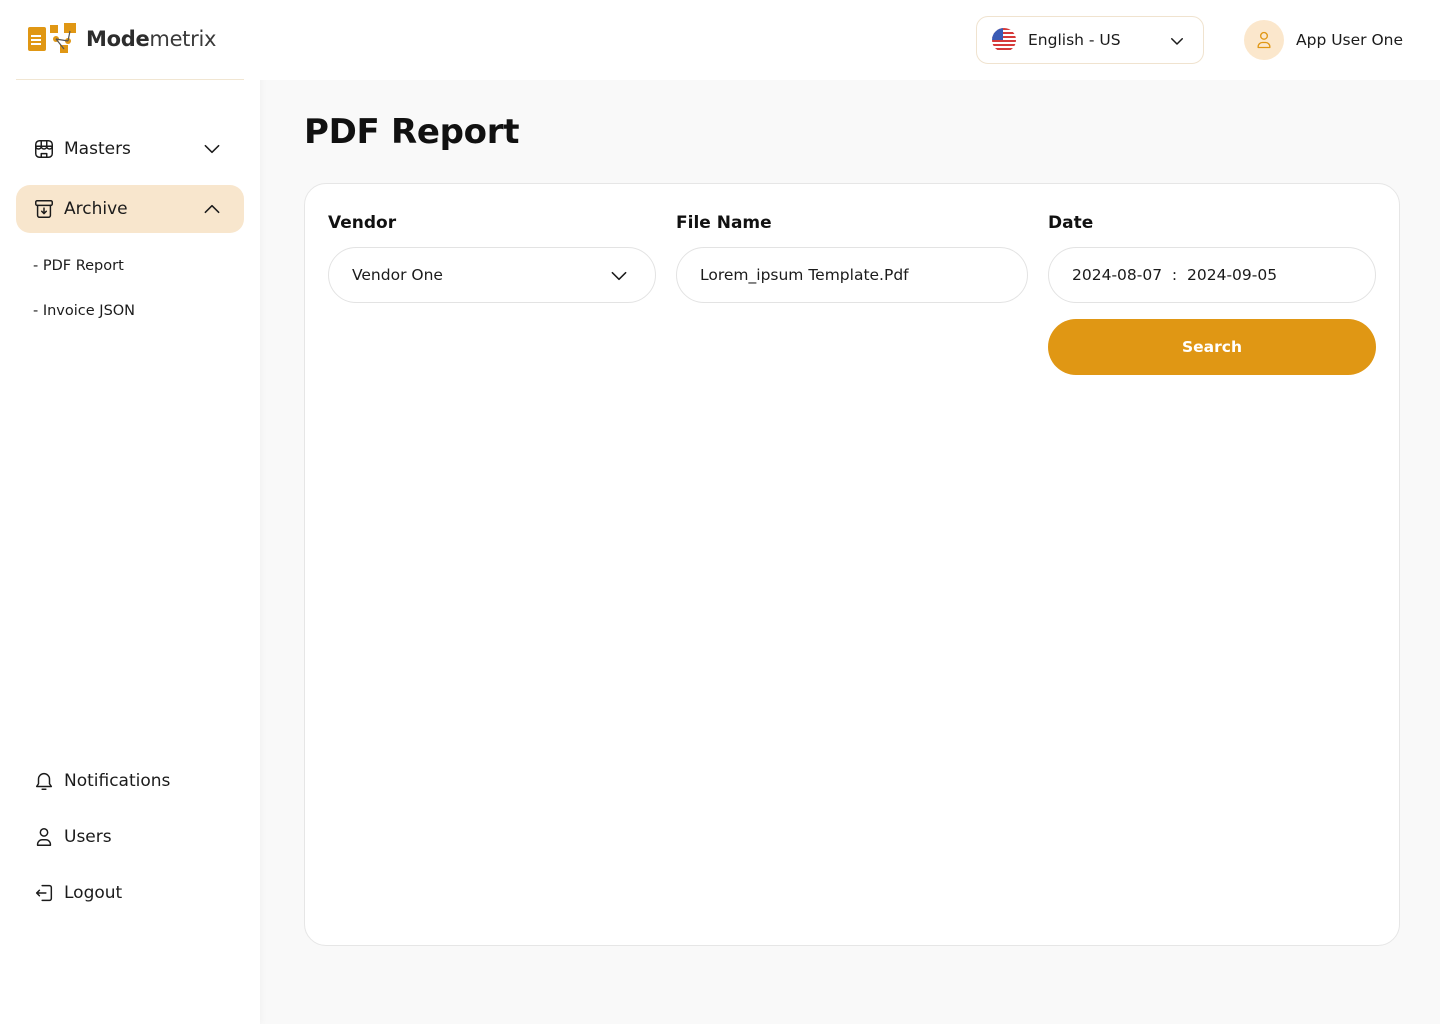 The width and height of the screenshot is (1440, 1024). Describe the element at coordinates (362, 223) in the screenshot. I see `vendor-label: Vendor` at that location.